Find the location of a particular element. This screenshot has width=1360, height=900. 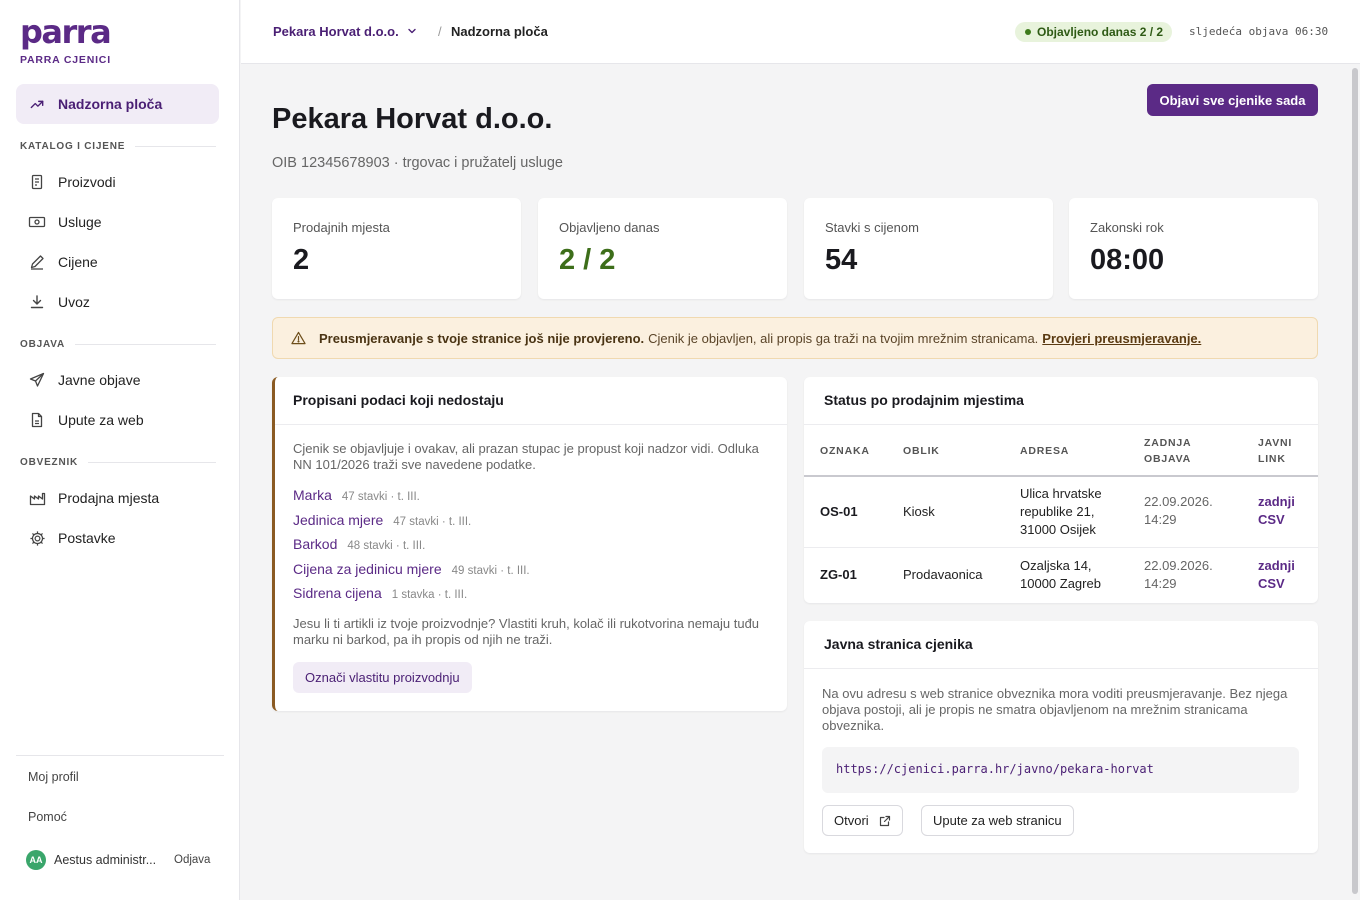

company-switcher: Pekara Horvat d.o.o. is located at coordinates (345, 31).